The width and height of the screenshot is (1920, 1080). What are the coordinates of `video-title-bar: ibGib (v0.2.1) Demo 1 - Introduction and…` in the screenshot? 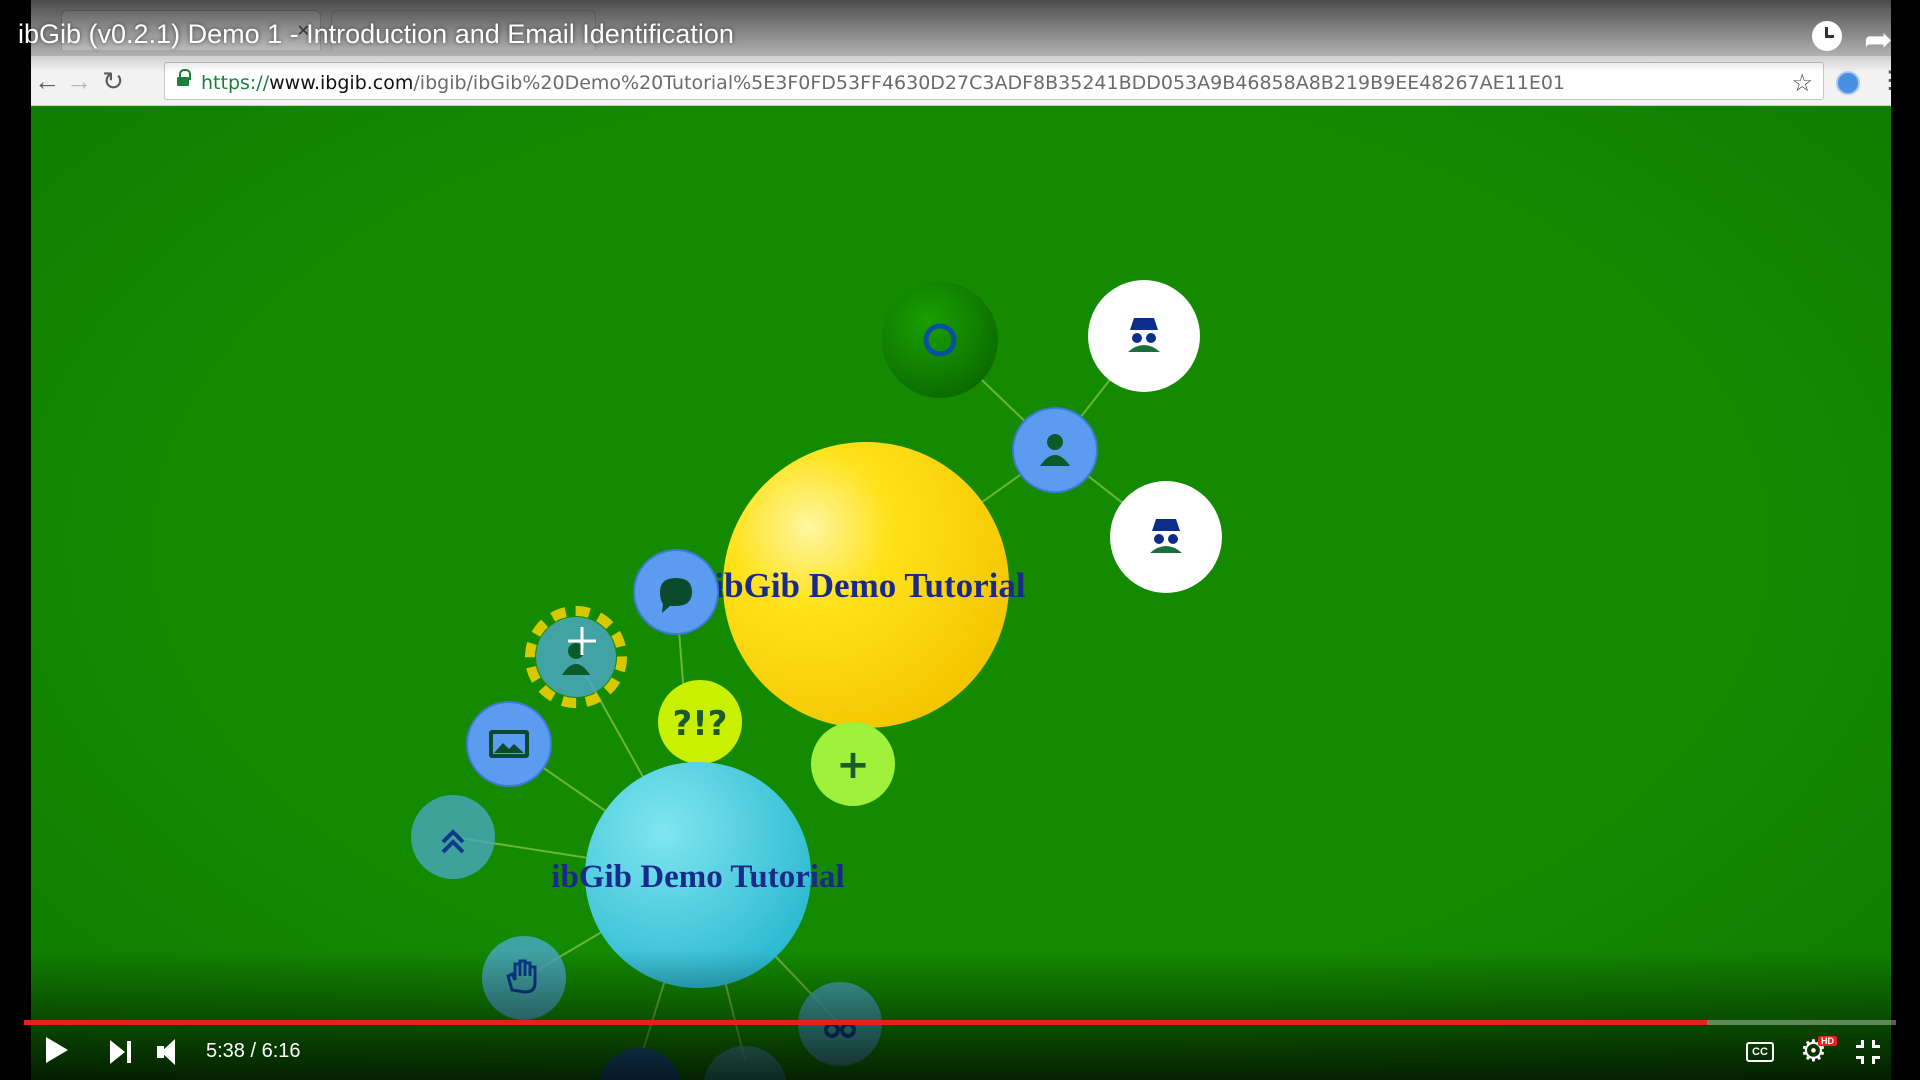 It's located at (960, 36).